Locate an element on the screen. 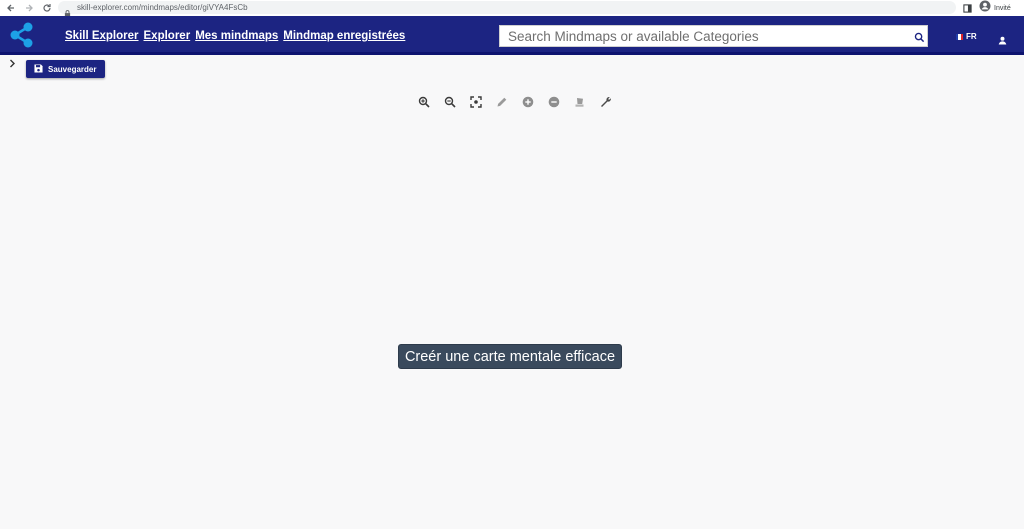  profile-chip: Invité is located at coordinates (995, 8).